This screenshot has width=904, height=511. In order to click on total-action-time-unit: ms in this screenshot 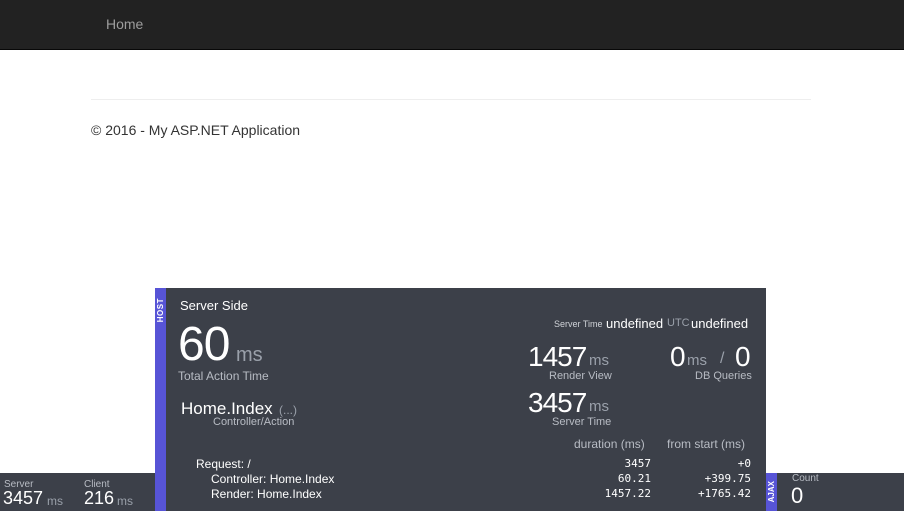, I will do `click(249, 355)`.